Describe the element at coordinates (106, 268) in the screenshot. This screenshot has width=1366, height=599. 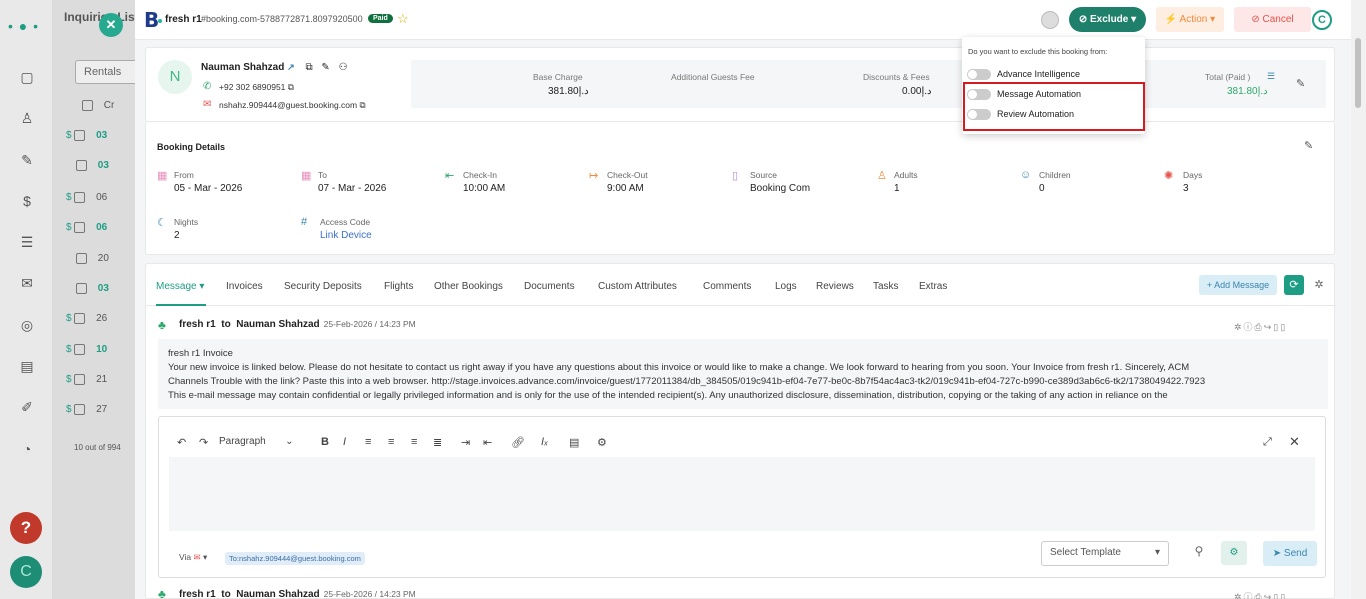
I see `table-row: 20` at that location.